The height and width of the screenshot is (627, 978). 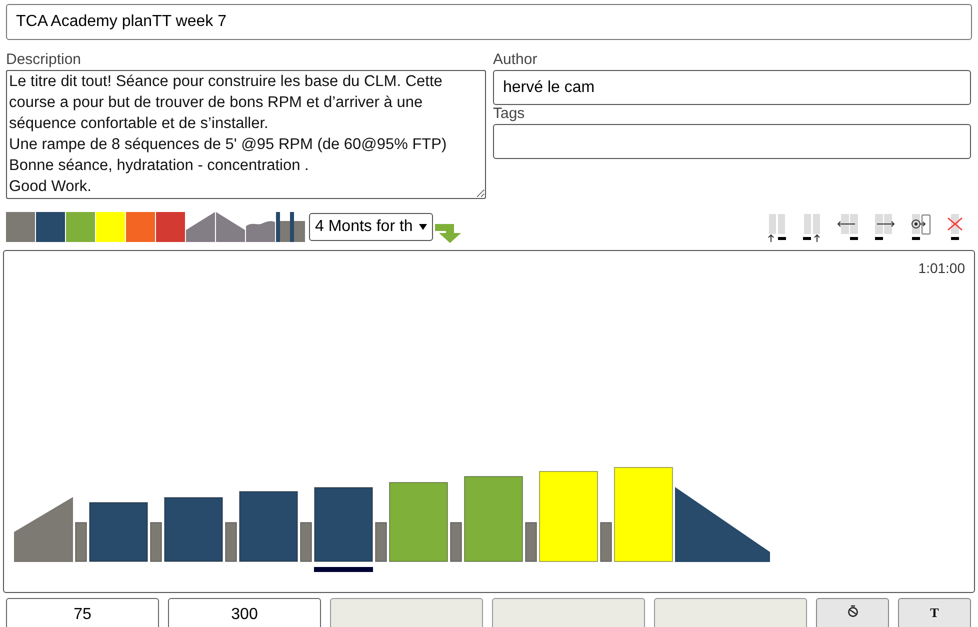 I want to click on caret-icon, so click(x=422, y=227).